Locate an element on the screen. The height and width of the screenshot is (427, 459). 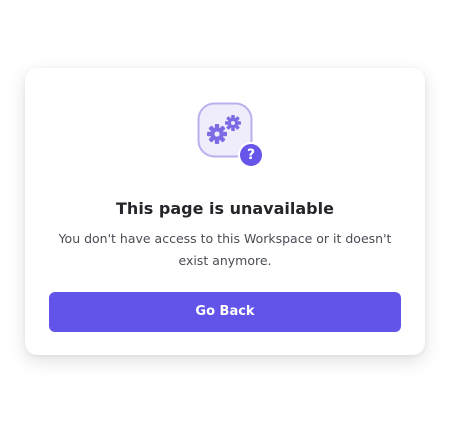
page-title: This page is unavailable is located at coordinates (225, 208).